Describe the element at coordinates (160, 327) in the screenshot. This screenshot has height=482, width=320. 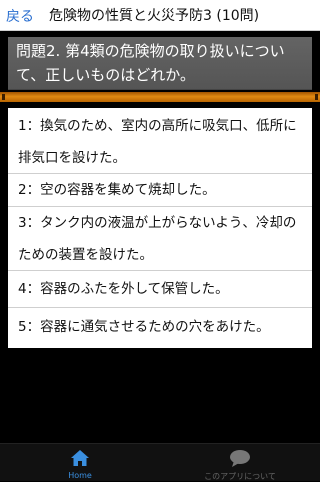
I see `answer-option-5: 5：容器に通気させるための穴をあけた。` at that location.